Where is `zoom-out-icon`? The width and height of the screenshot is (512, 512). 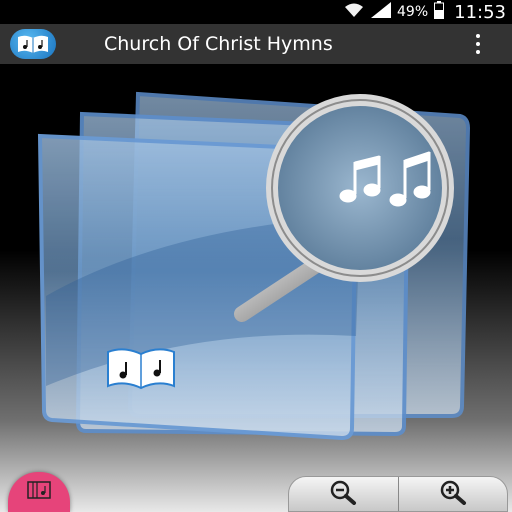 zoom-out-icon is located at coordinates (343, 494).